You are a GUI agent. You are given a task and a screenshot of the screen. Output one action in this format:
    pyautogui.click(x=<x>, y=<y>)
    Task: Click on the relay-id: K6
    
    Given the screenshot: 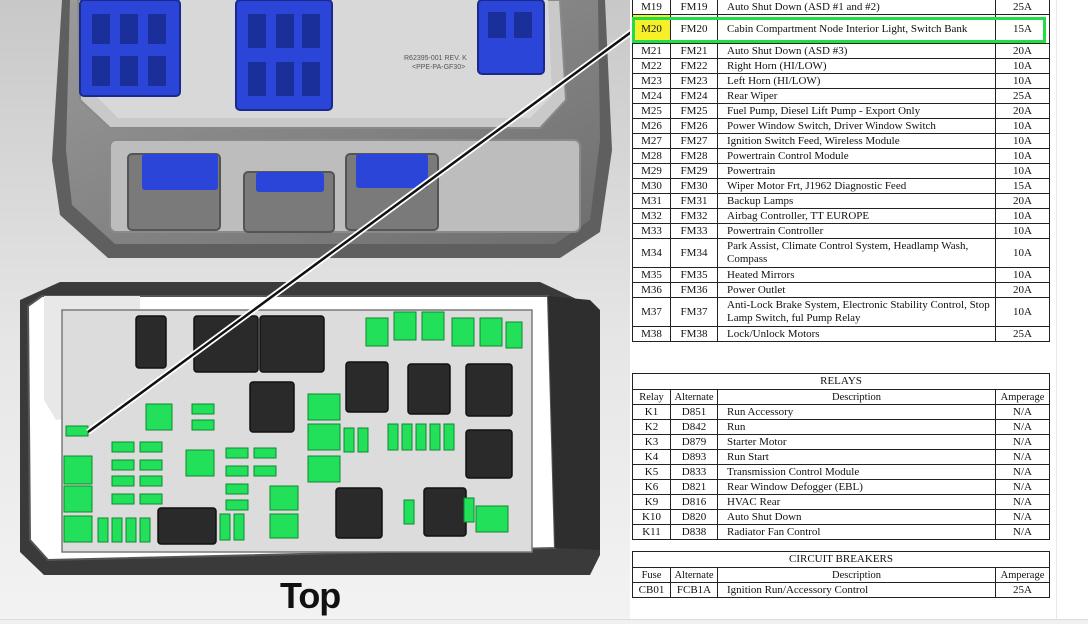 What is the action you would take?
    pyautogui.click(x=651, y=487)
    